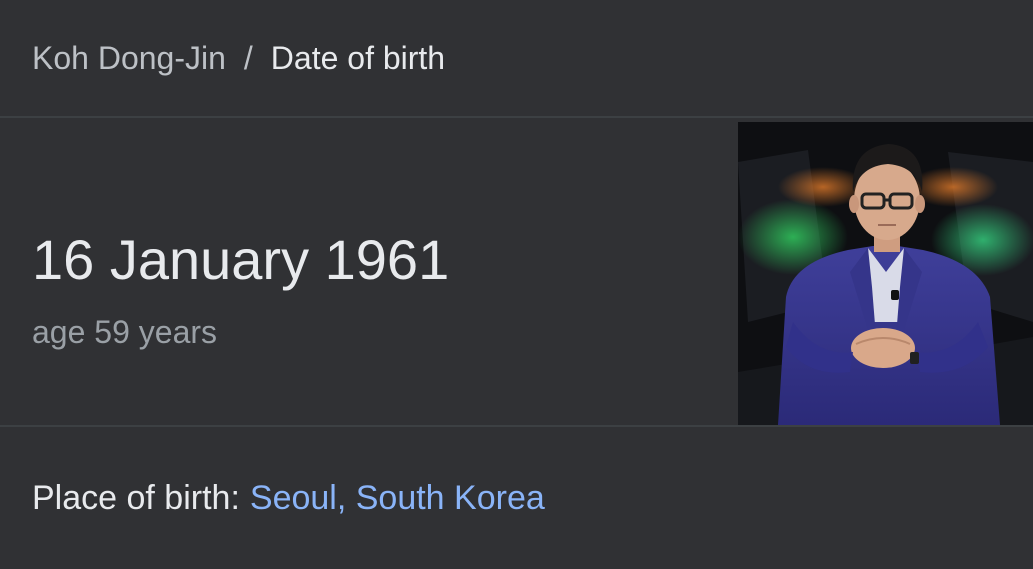 This screenshot has width=1033, height=569. What do you see at coordinates (358, 57) in the screenshot?
I see `breadcrumb-attribute: Date of birth` at bounding box center [358, 57].